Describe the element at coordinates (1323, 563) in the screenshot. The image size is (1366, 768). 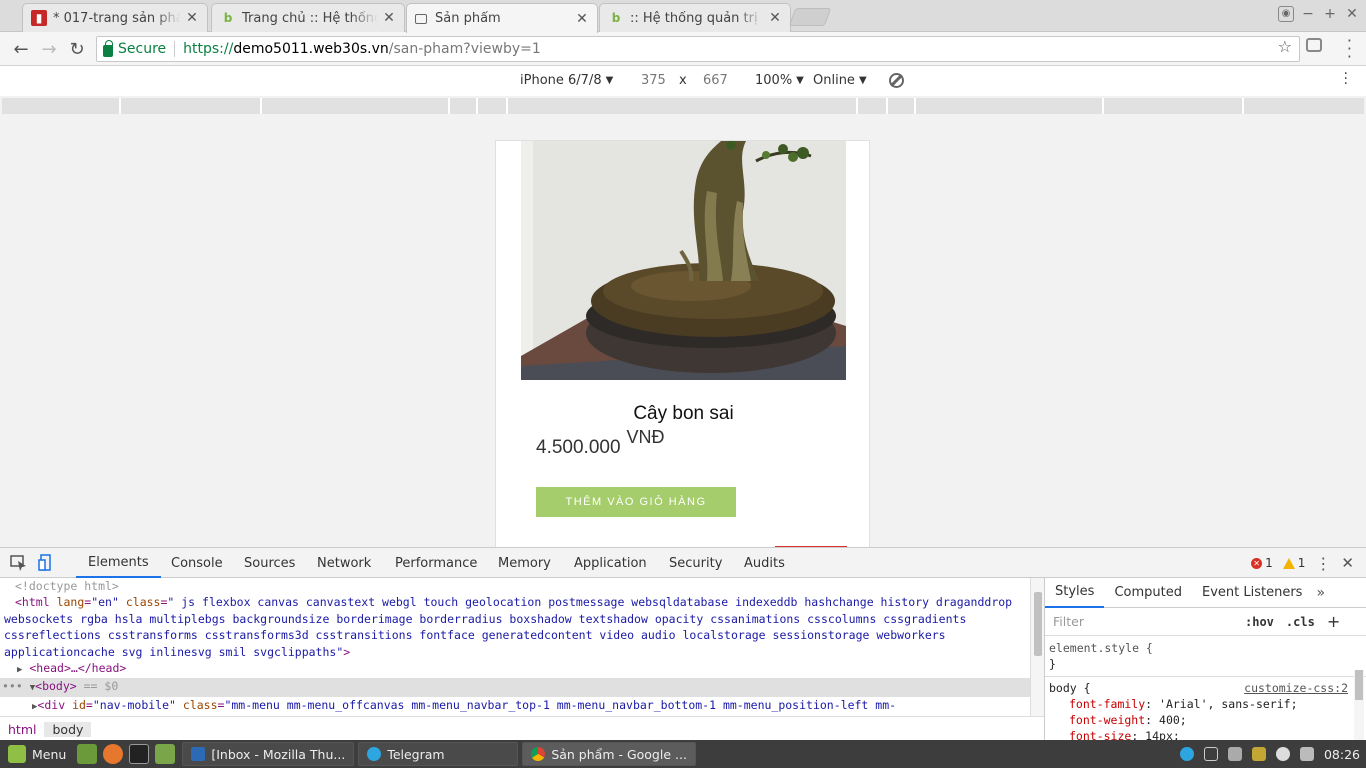
I see `devtools-menu-icon: ⋮` at that location.